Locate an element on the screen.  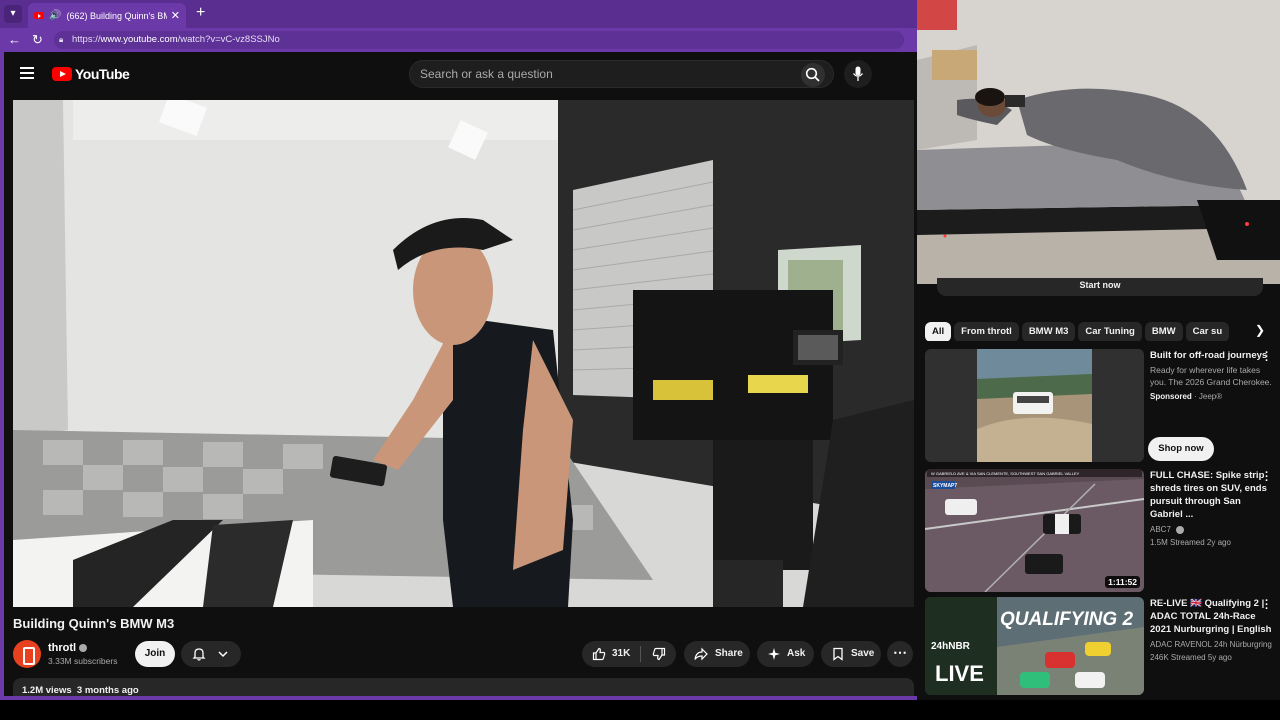
search-icon is located at coordinates (812, 74).